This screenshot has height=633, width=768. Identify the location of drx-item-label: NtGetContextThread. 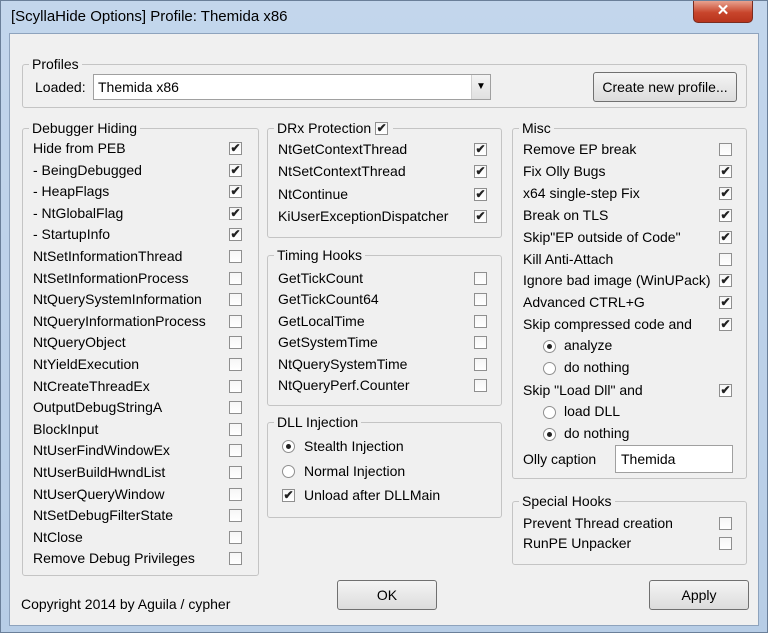
(342, 149).